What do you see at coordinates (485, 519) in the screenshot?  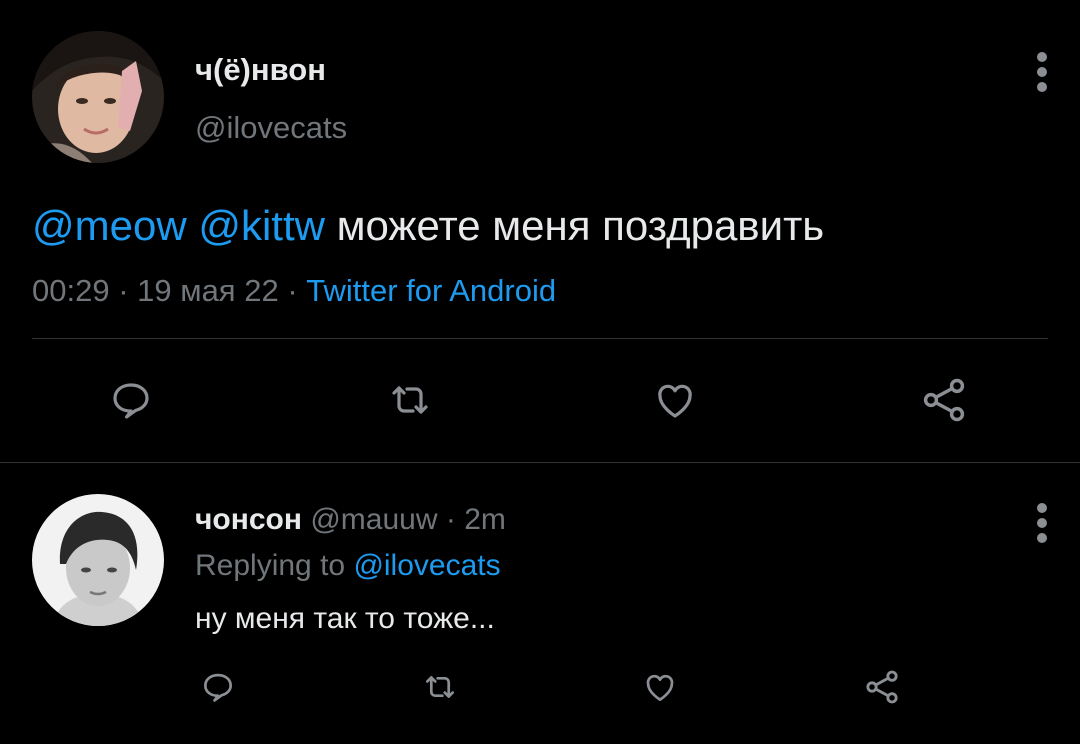 I see `reply-time: 2m` at bounding box center [485, 519].